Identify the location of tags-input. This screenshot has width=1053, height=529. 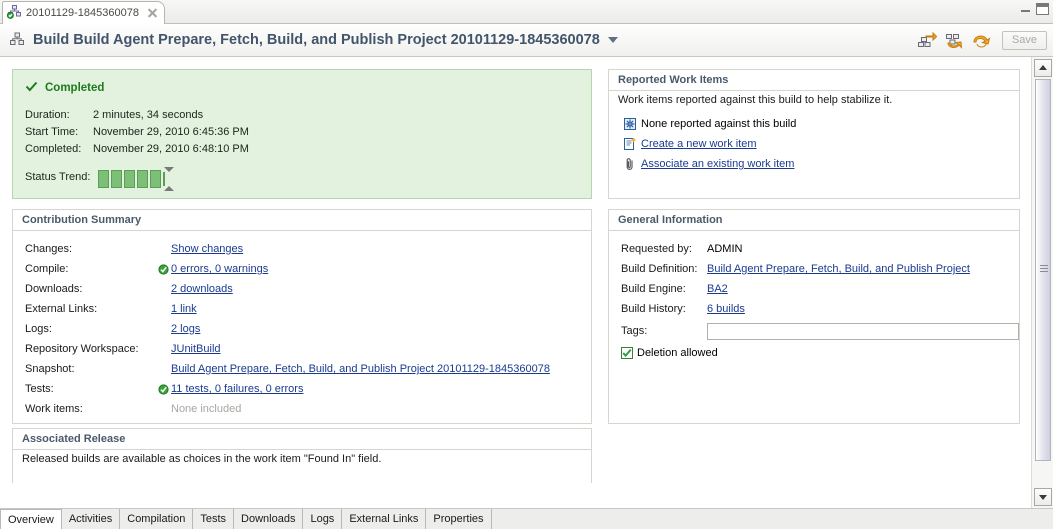
(863, 331).